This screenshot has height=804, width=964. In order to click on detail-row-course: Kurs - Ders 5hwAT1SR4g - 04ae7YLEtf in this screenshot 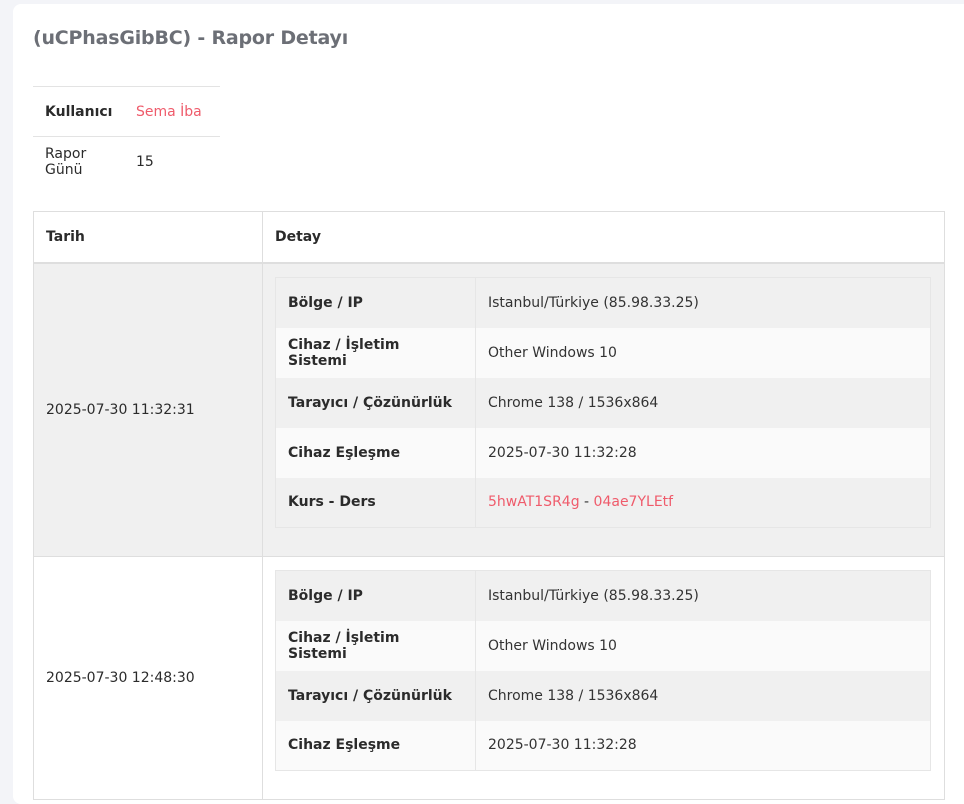, I will do `click(603, 502)`.